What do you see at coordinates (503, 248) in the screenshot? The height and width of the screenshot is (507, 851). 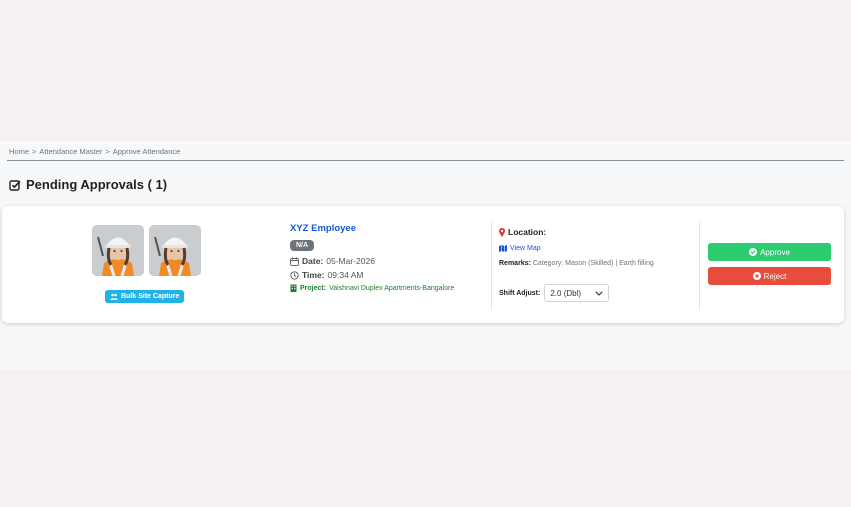 I see `map-icon` at bounding box center [503, 248].